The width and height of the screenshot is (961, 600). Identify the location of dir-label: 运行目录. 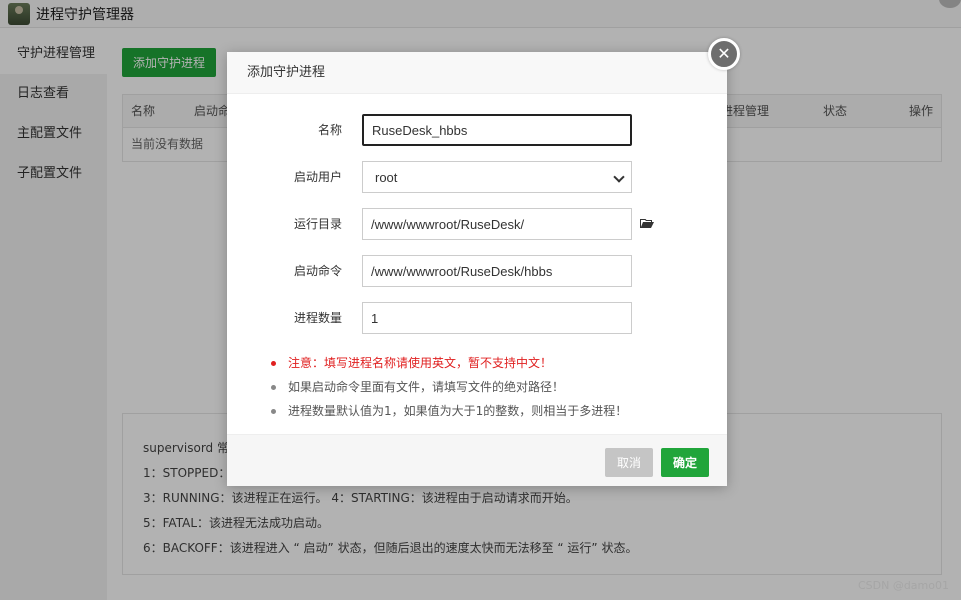
(317, 224).